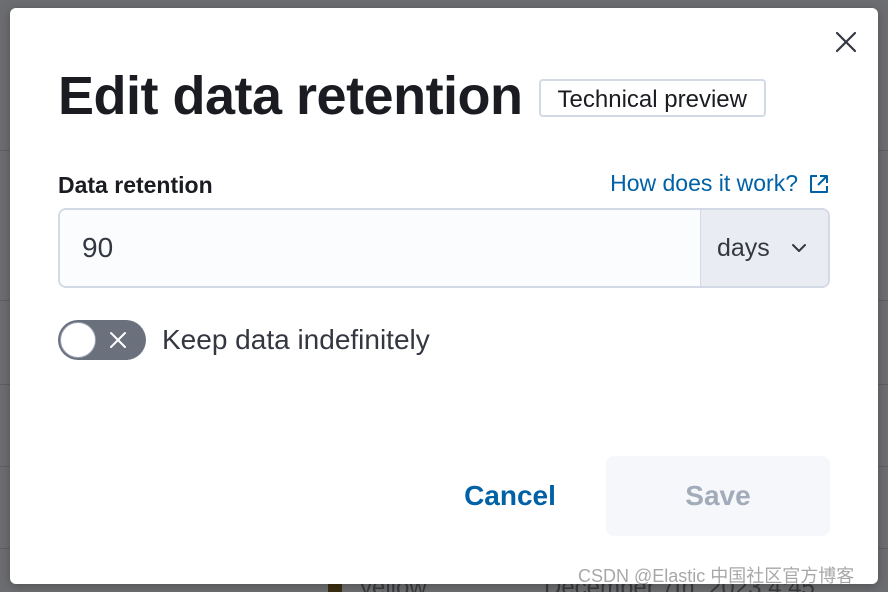 This screenshot has width=888, height=592. I want to click on help-link-text: How does it work?, so click(704, 183).